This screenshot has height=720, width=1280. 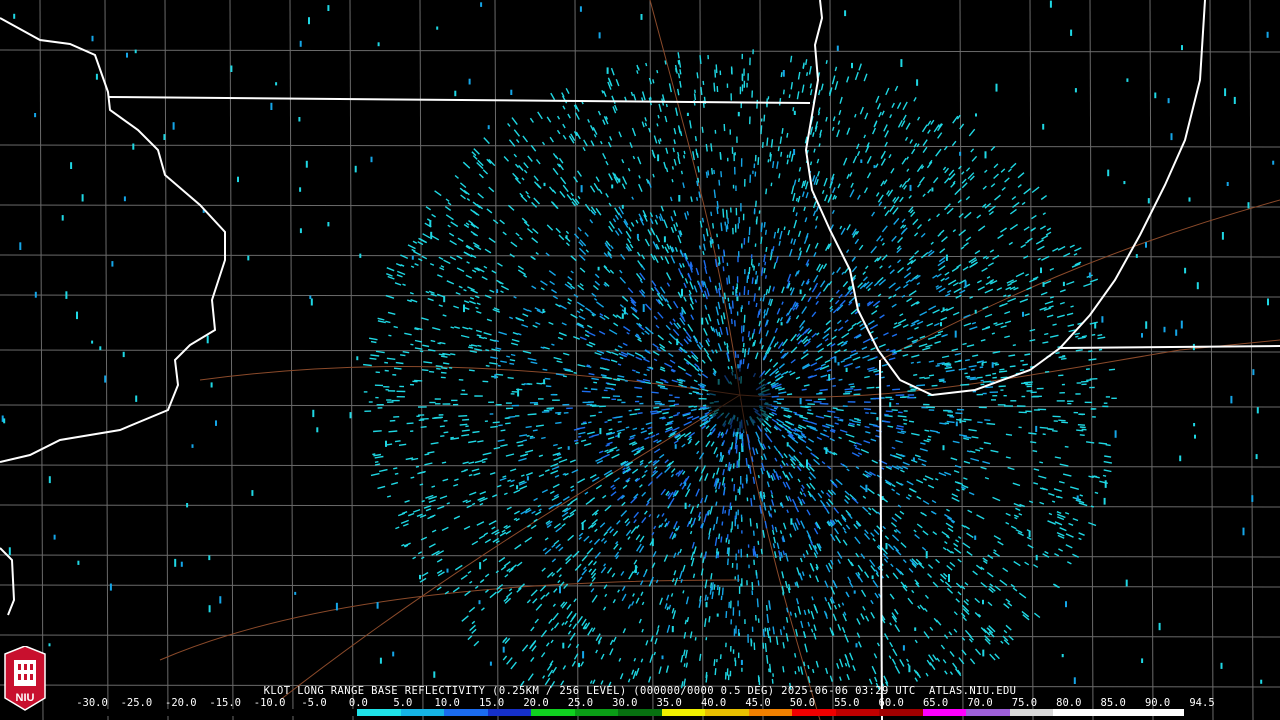 What do you see at coordinates (758, 703) in the screenshot?
I see `colorbar-label: 45.0` at bounding box center [758, 703].